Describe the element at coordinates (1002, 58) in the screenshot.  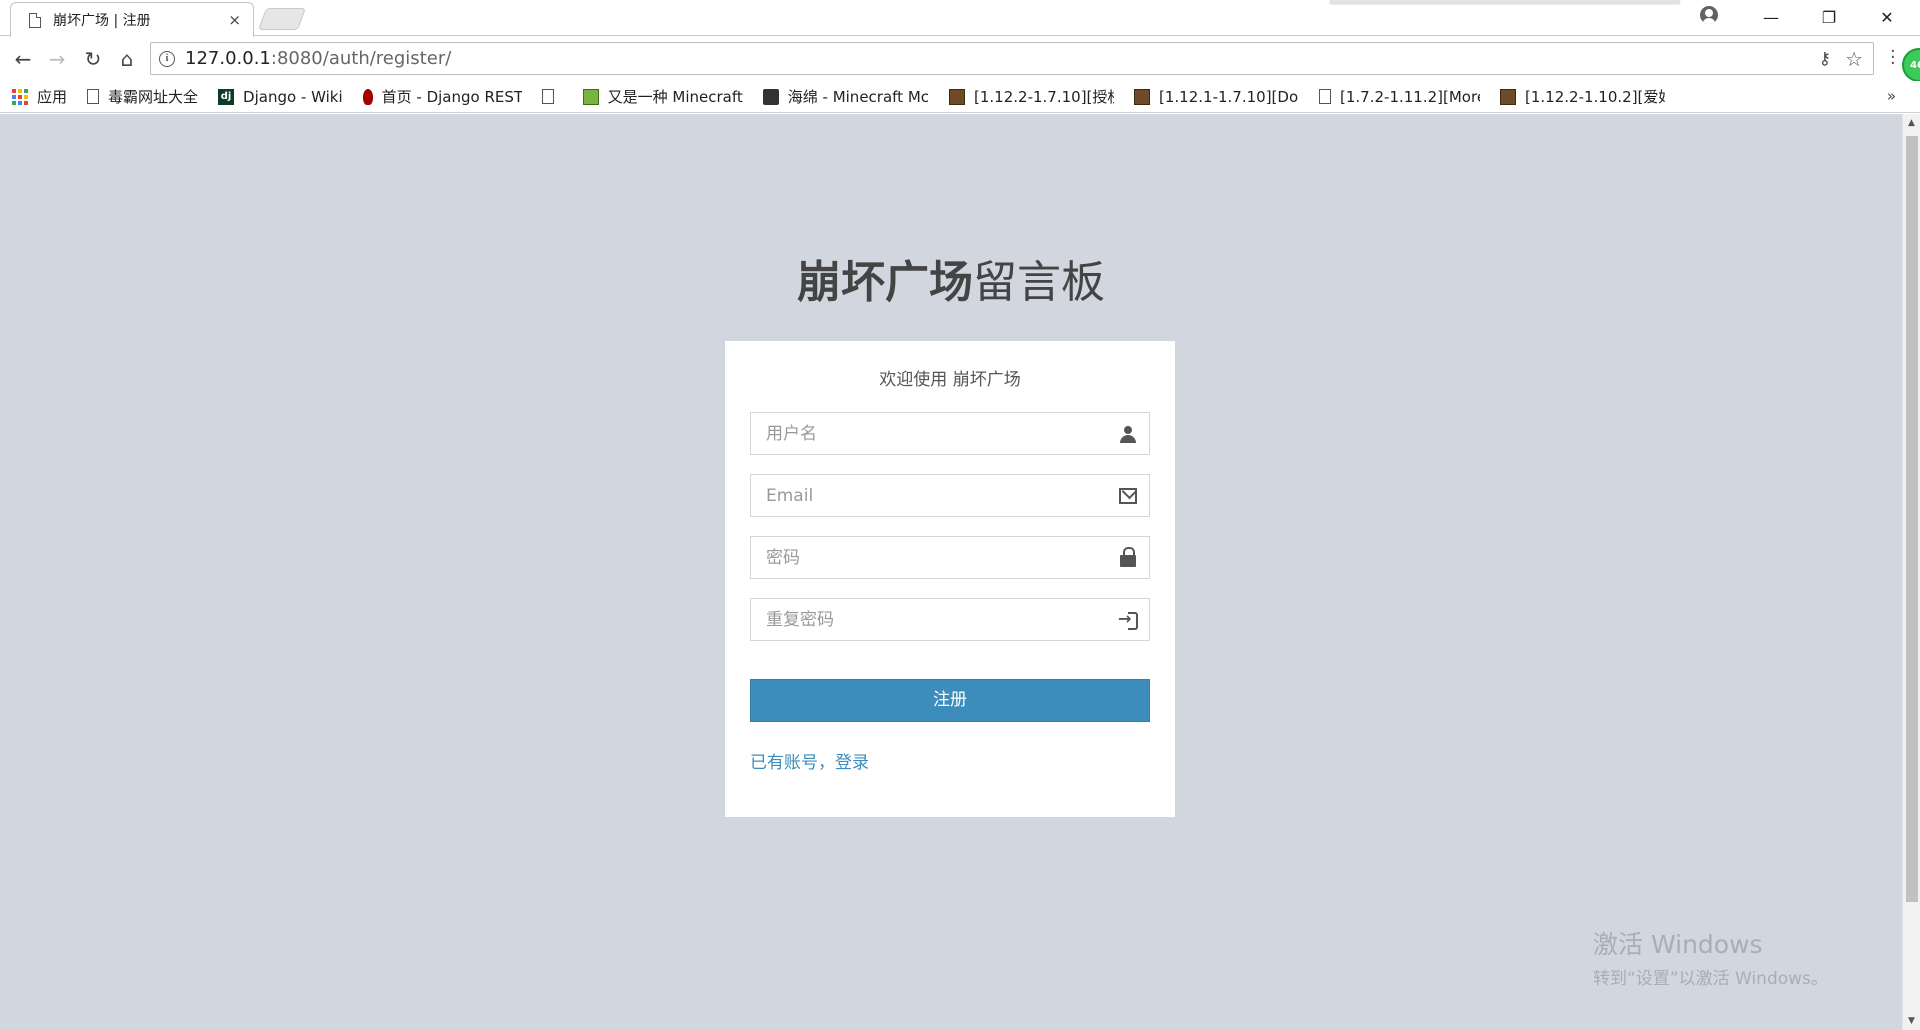
I see `url-text: 127.0.0.1:8080/auth/register/` at that location.